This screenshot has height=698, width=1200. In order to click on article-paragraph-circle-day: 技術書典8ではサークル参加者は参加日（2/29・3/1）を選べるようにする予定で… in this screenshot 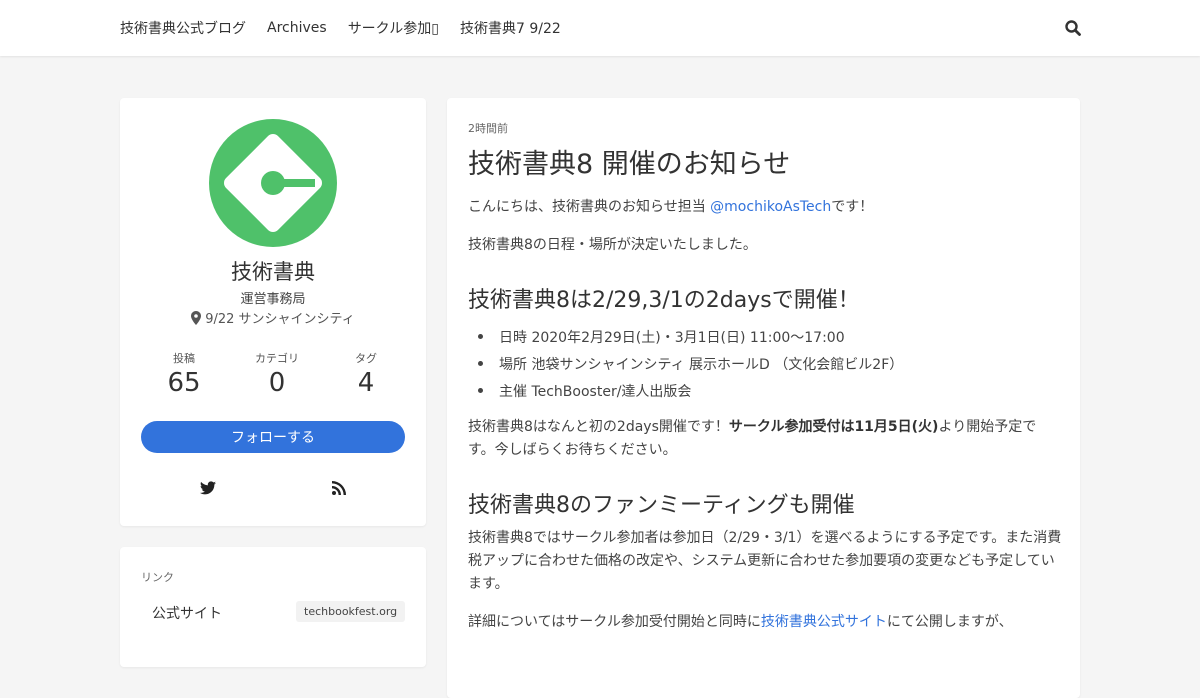, I will do `click(765, 561)`.